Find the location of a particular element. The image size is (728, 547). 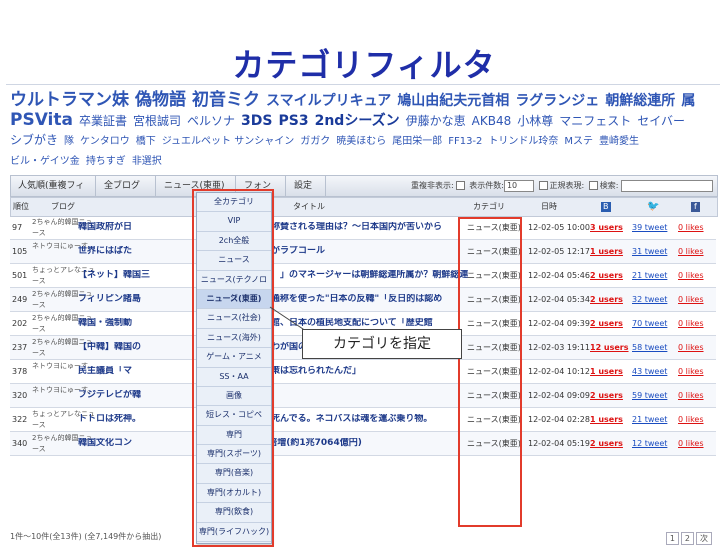

slide-title: カテゴリフィルタ is located at coordinates (364, 65).